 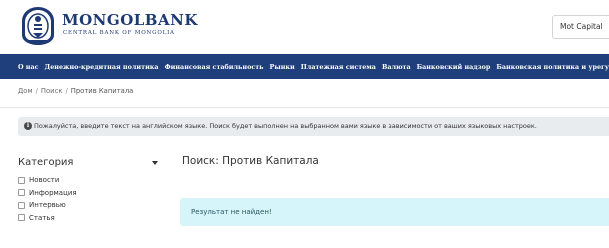 I want to click on breadcrumb-home: Дом, so click(x=25, y=91).